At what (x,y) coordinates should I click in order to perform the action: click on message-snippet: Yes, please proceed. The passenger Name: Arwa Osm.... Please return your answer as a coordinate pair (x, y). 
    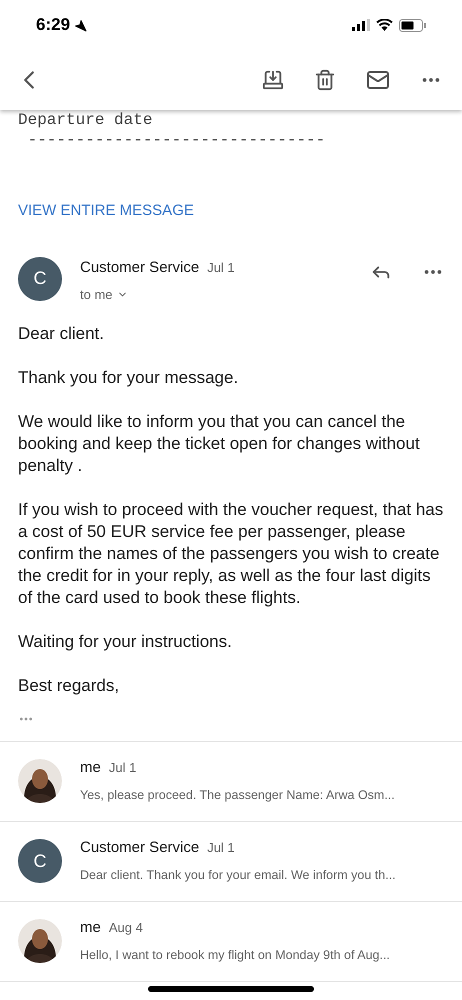
    Looking at the image, I should click on (238, 795).